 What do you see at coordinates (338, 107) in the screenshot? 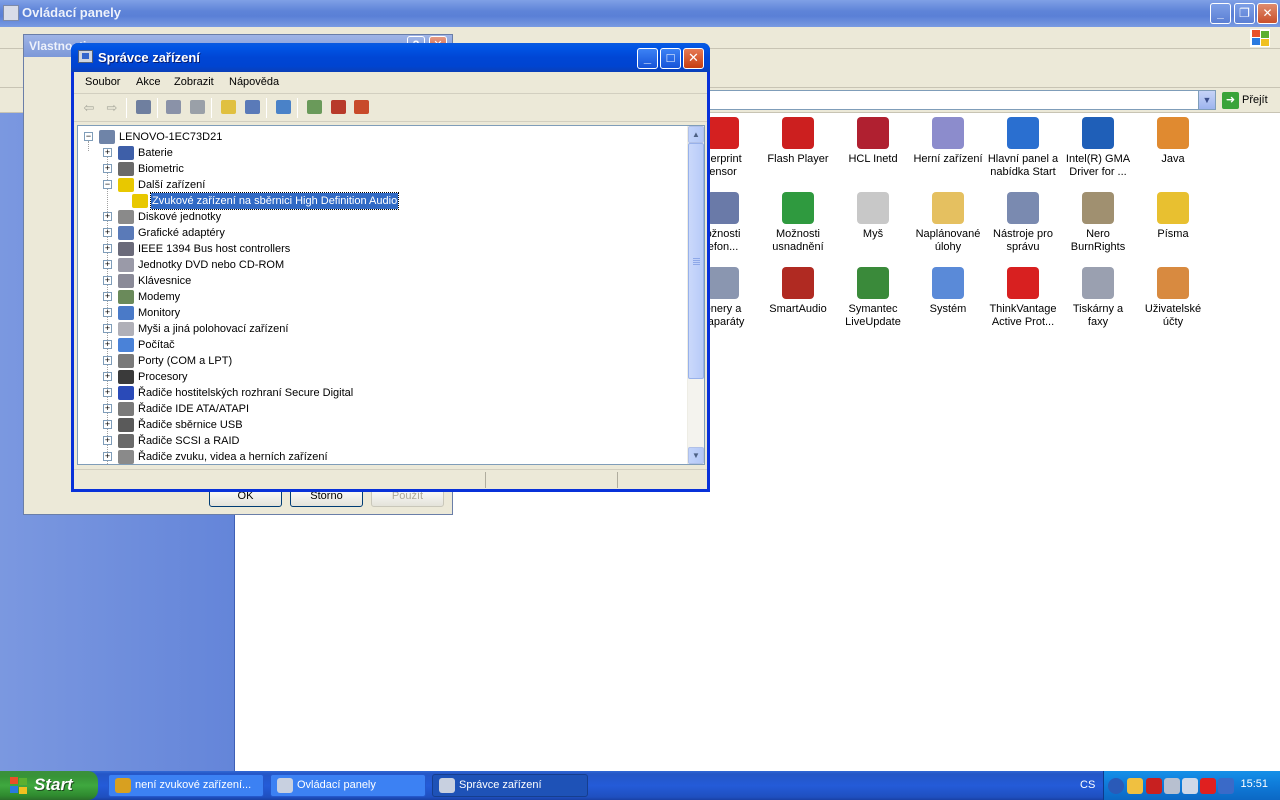
I see `uninstall-icon` at bounding box center [338, 107].